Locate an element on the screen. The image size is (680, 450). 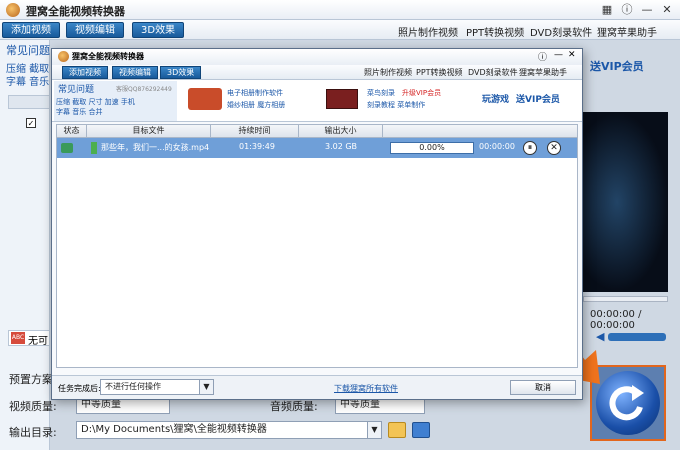
subtitle-value: 无可 is located at coordinates (38, 341).